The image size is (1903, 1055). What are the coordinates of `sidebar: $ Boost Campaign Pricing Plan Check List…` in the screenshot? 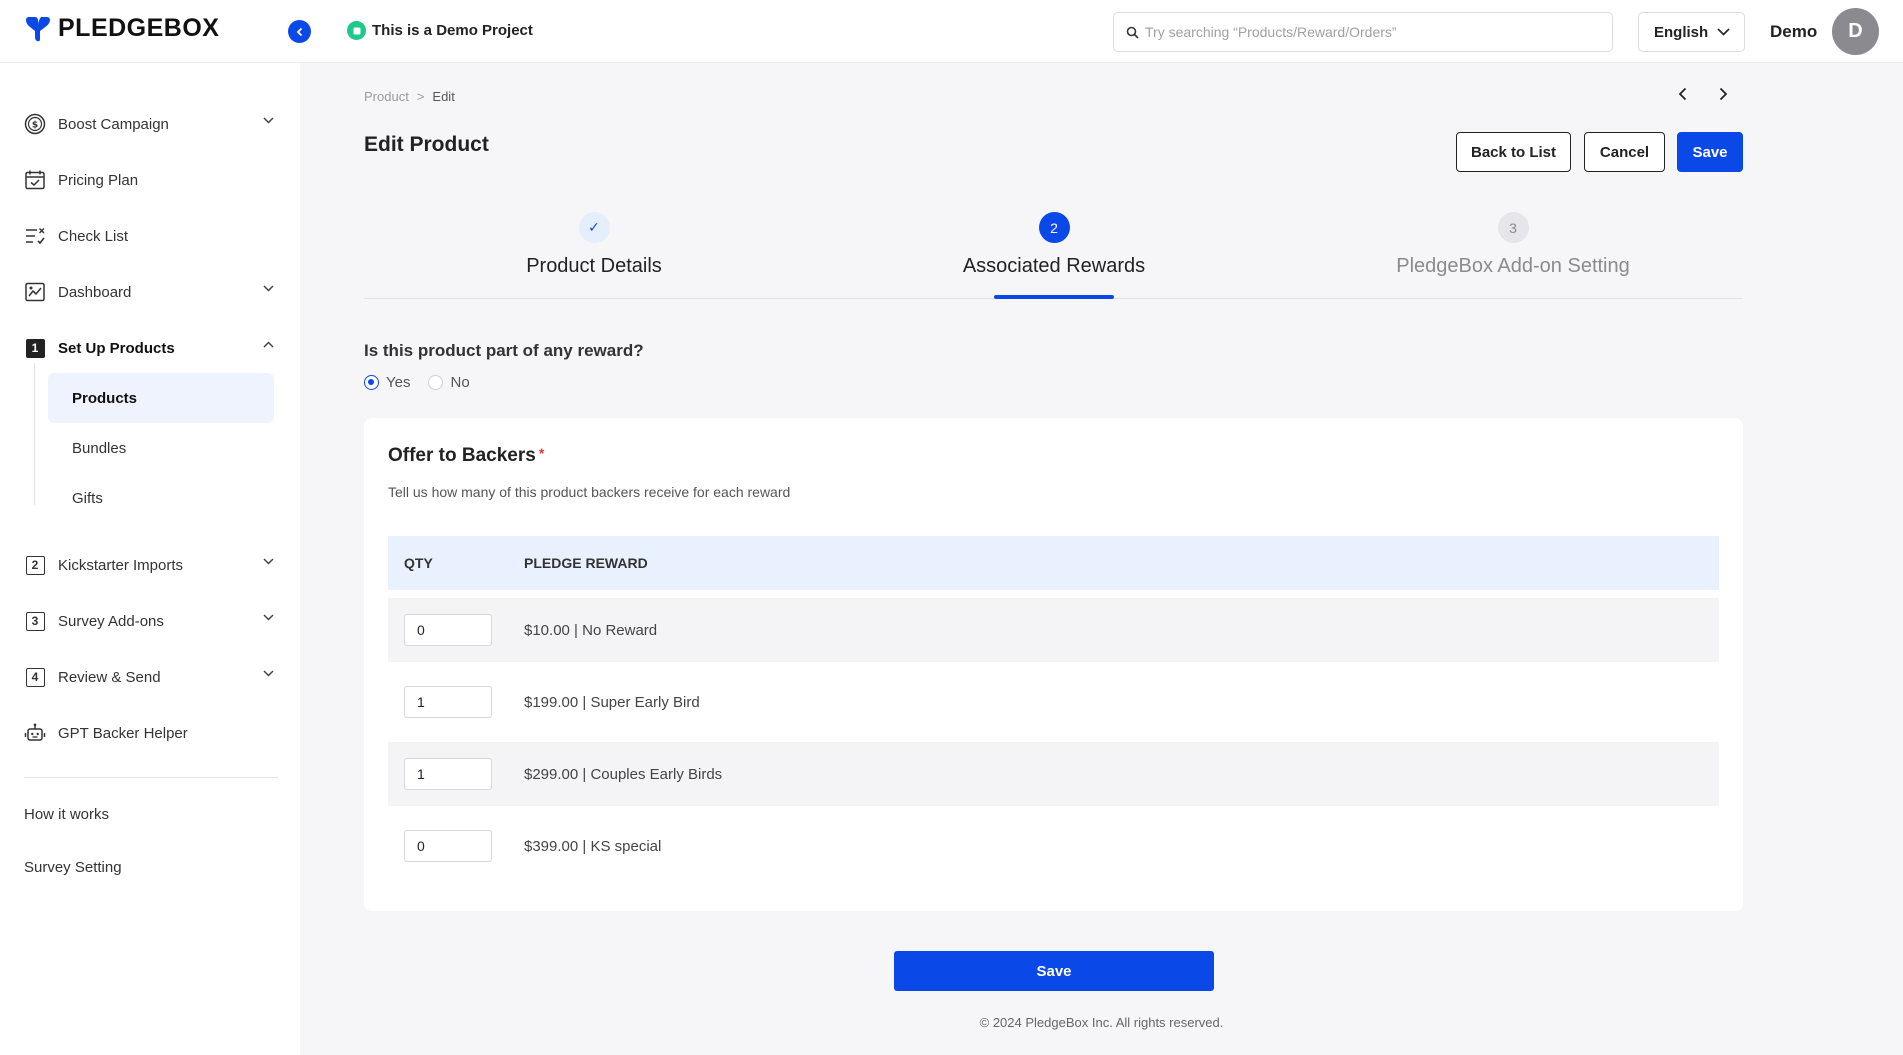 It's located at (150, 559).